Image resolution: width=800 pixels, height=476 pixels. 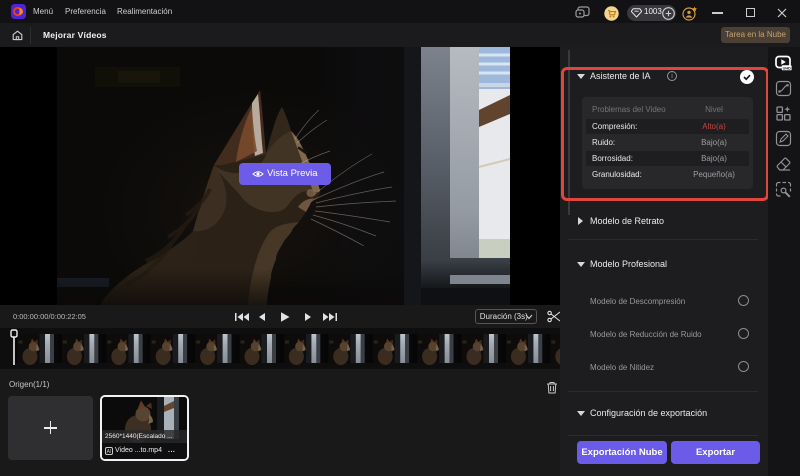 What do you see at coordinates (787, 68) in the screenshot?
I see `svg-text: UHD` at bounding box center [787, 68].